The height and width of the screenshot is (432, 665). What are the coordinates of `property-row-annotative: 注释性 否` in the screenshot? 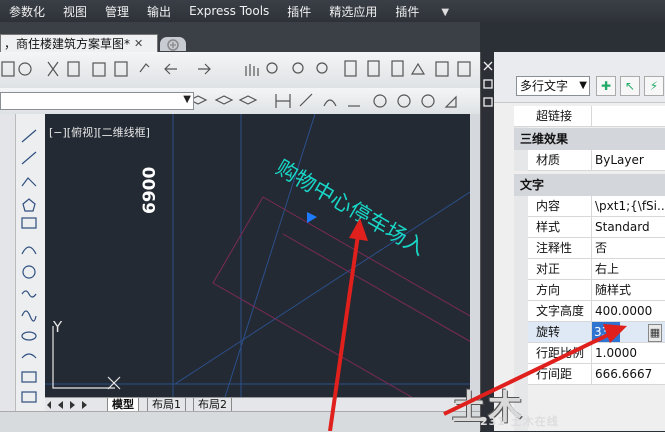 It's located at (596, 248).